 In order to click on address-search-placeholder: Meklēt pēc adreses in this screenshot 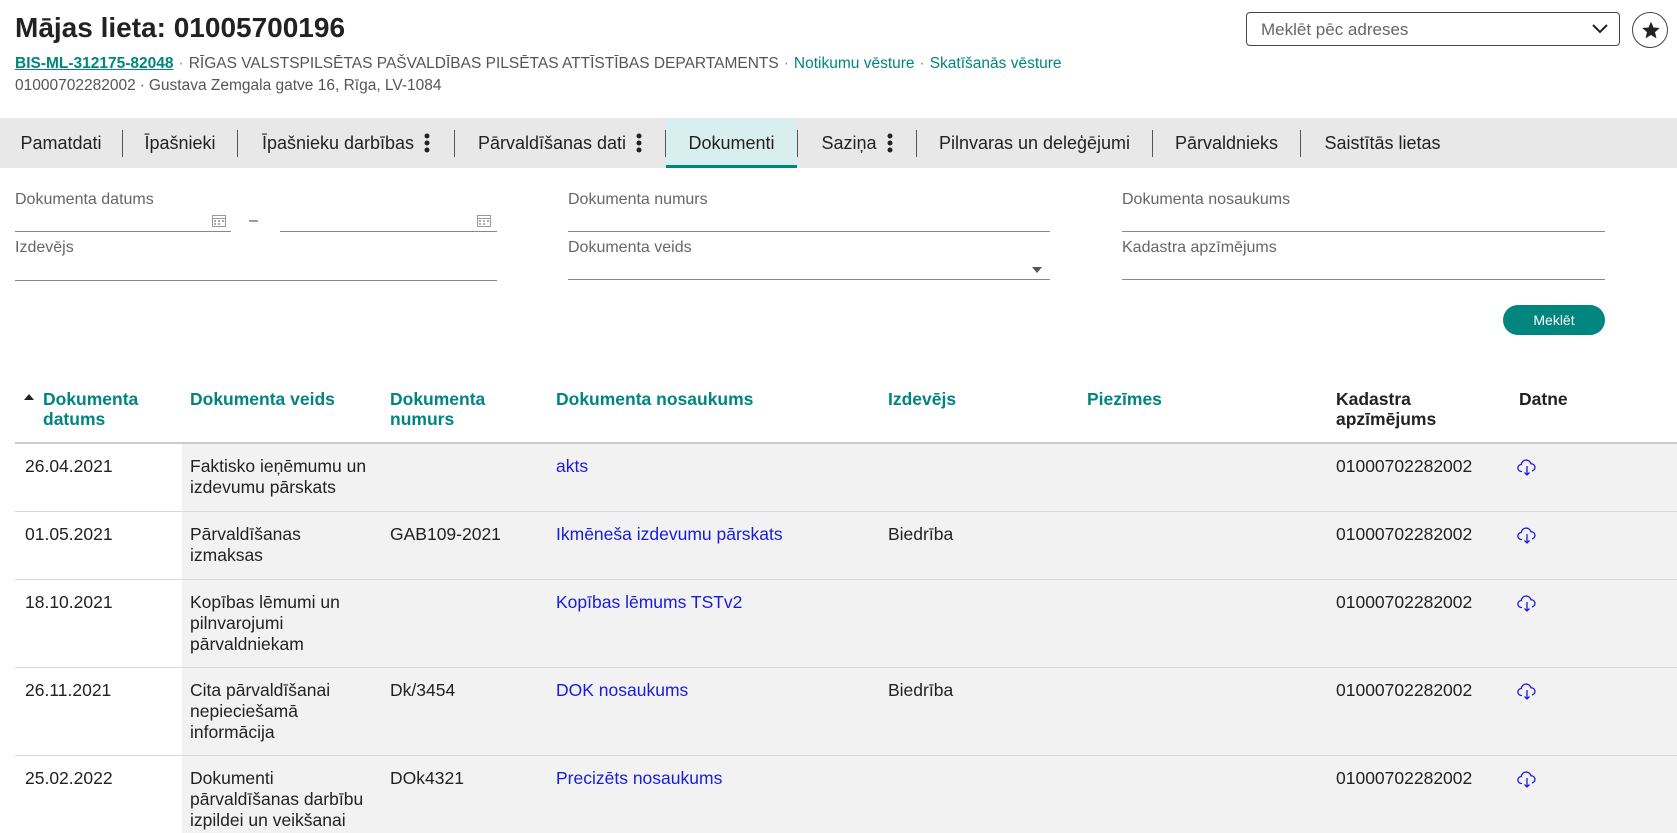, I will do `click(1335, 29)`.